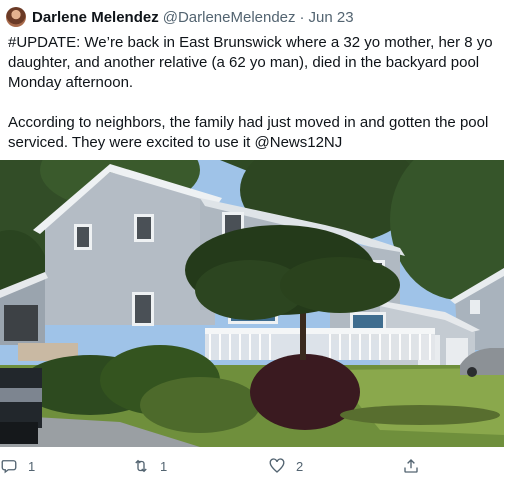 The width and height of the screenshot is (514, 482). I want to click on retweet-count: 1, so click(164, 466).